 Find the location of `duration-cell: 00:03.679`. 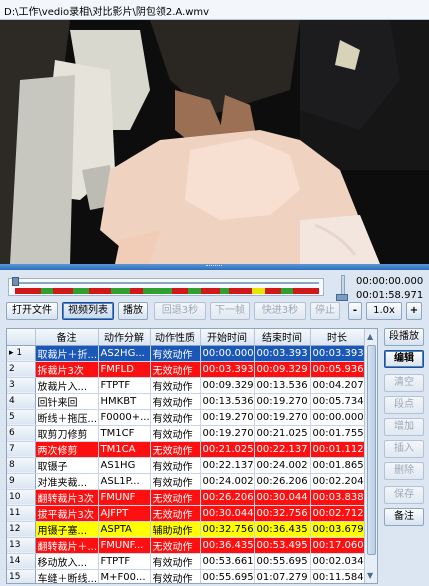

duration-cell: 00:03.679 is located at coordinates (337, 529).